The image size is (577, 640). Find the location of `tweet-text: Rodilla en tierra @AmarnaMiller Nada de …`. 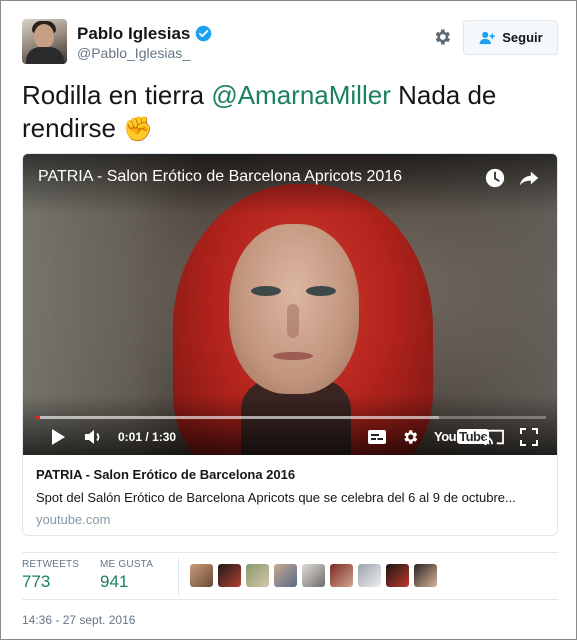

tweet-text: Rodilla en tierra @AmarnaMiller Nada de … is located at coordinates (287, 112).